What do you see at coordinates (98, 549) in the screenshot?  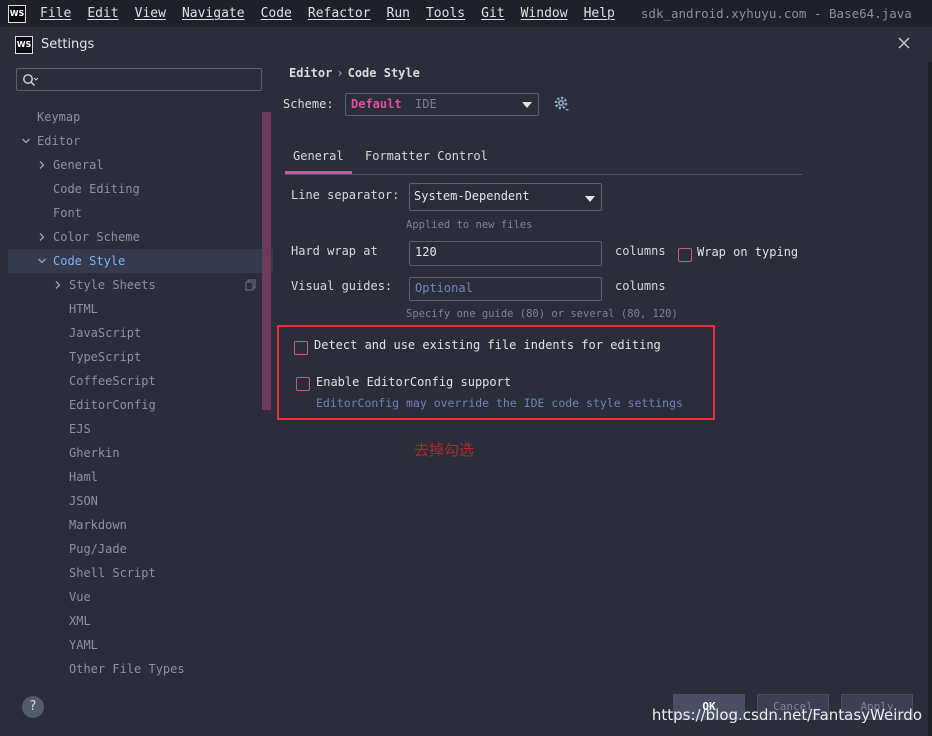 I see `sidebar-item-label: Pug/Jade` at bounding box center [98, 549].